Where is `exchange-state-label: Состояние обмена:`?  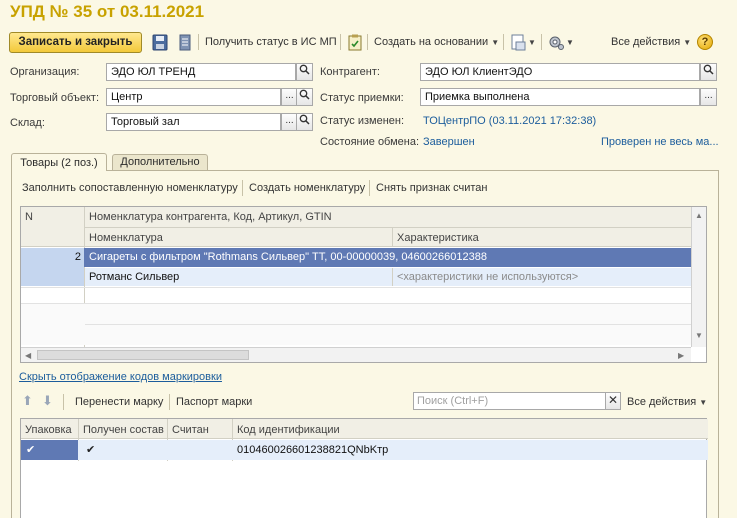
exchange-state-label: Состояние обмена: is located at coordinates (370, 142).